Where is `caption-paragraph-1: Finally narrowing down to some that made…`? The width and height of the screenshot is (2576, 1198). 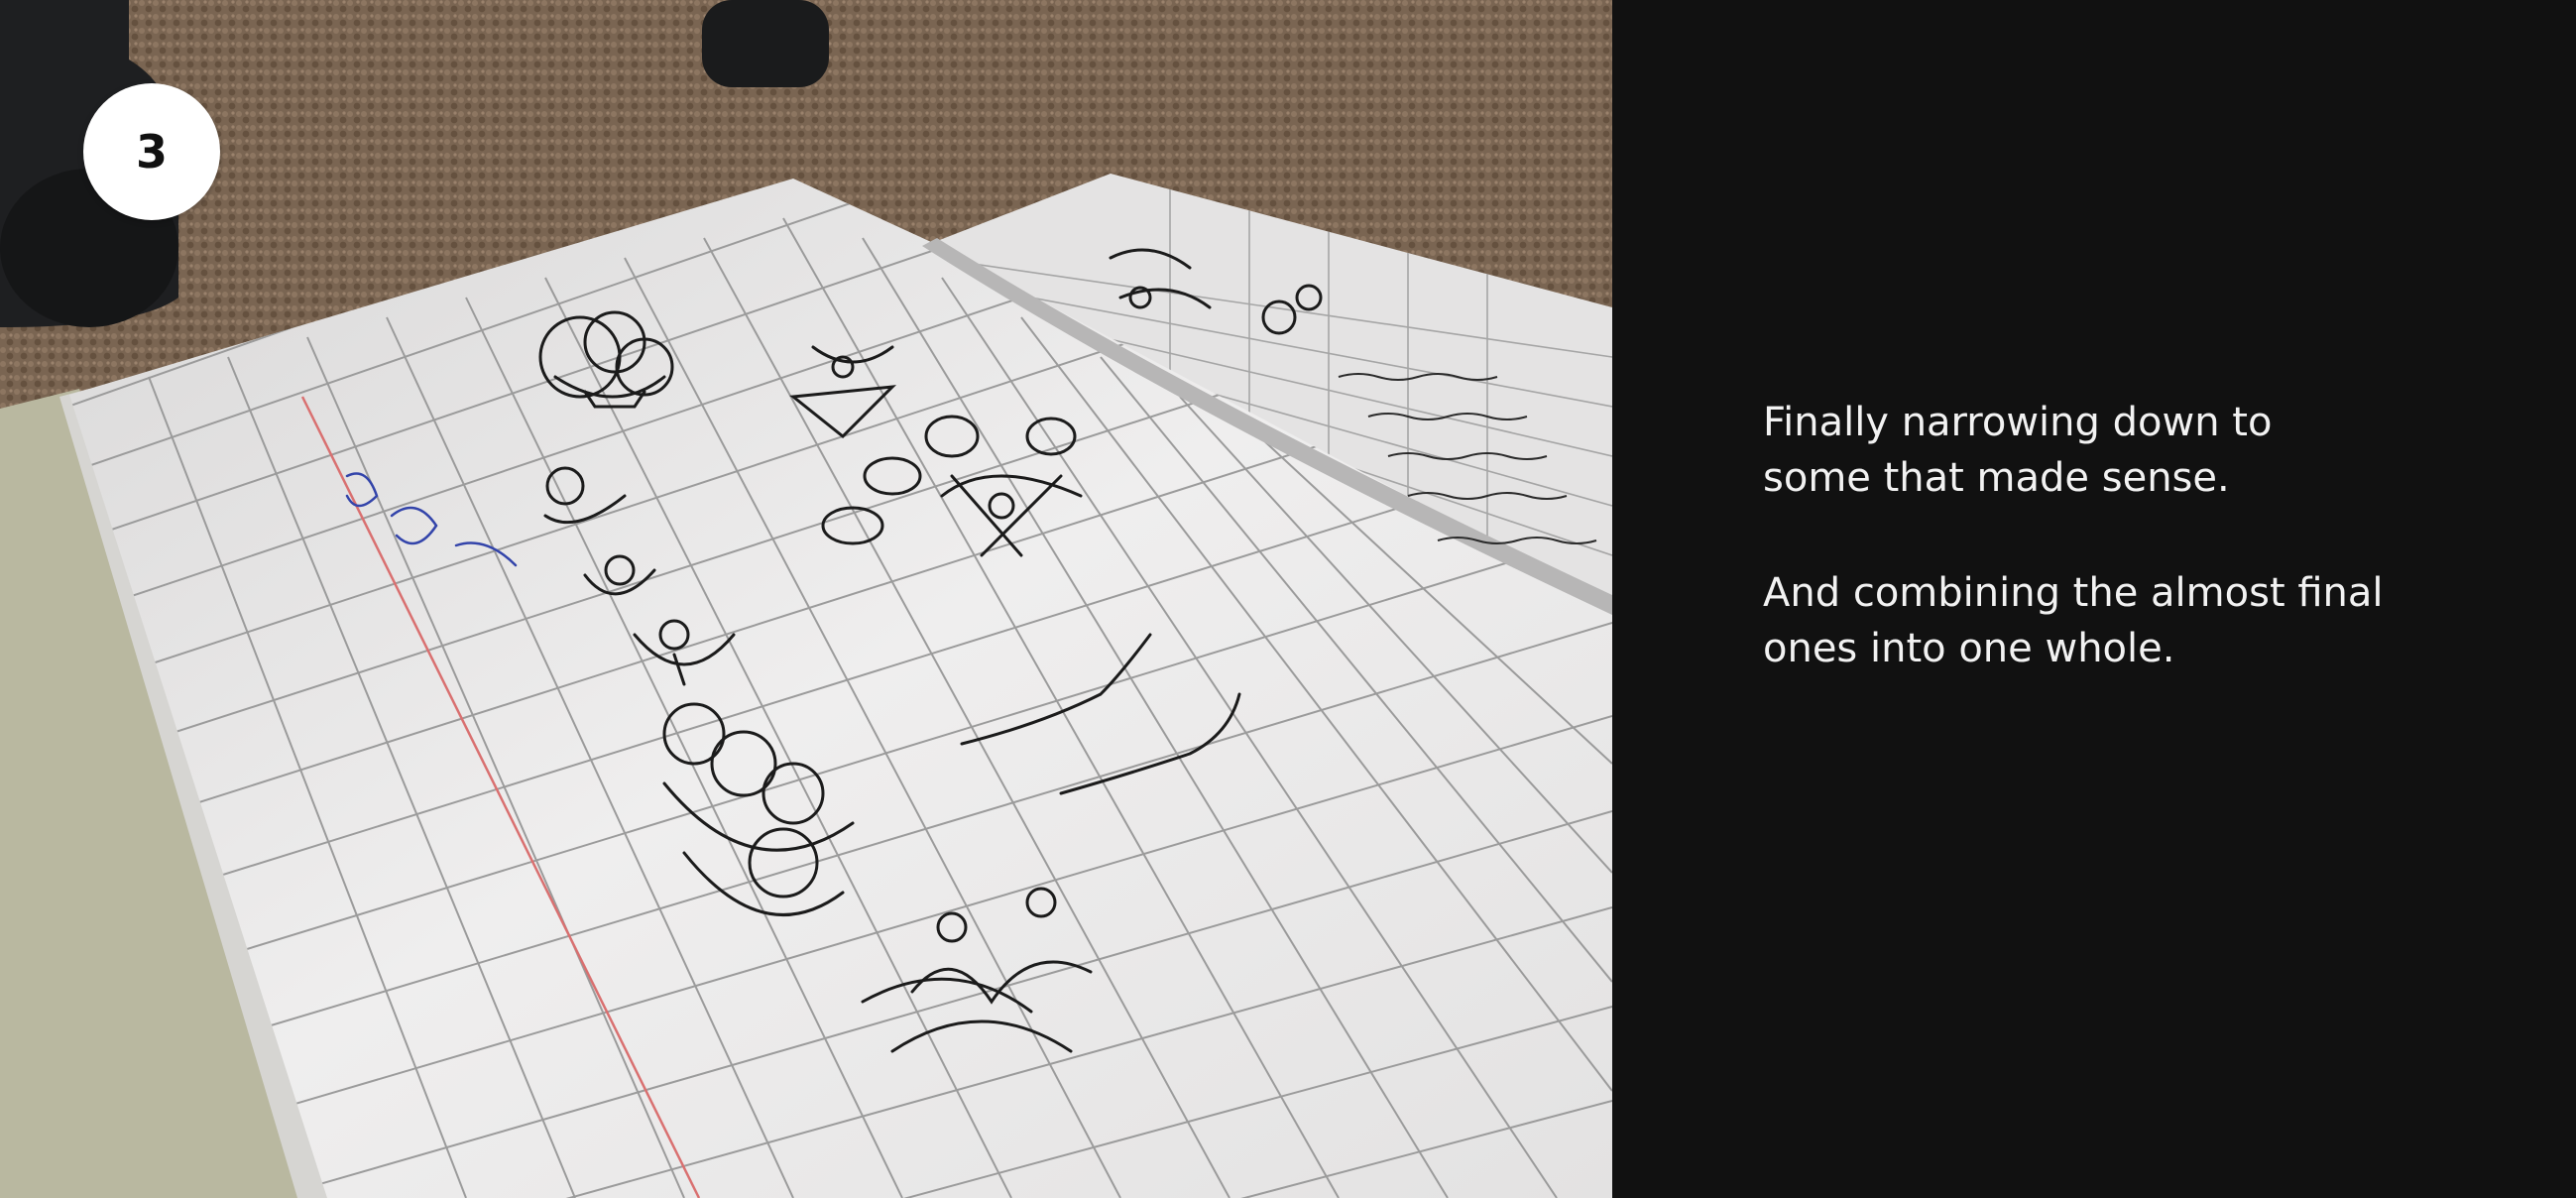 caption-paragraph-1: Finally narrowing down to some that made… is located at coordinates (2018, 450).